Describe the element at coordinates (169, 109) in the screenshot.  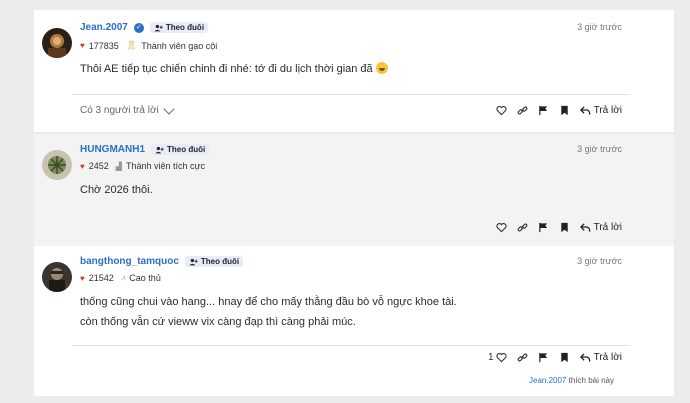
I see `chevron-down-icon` at that location.